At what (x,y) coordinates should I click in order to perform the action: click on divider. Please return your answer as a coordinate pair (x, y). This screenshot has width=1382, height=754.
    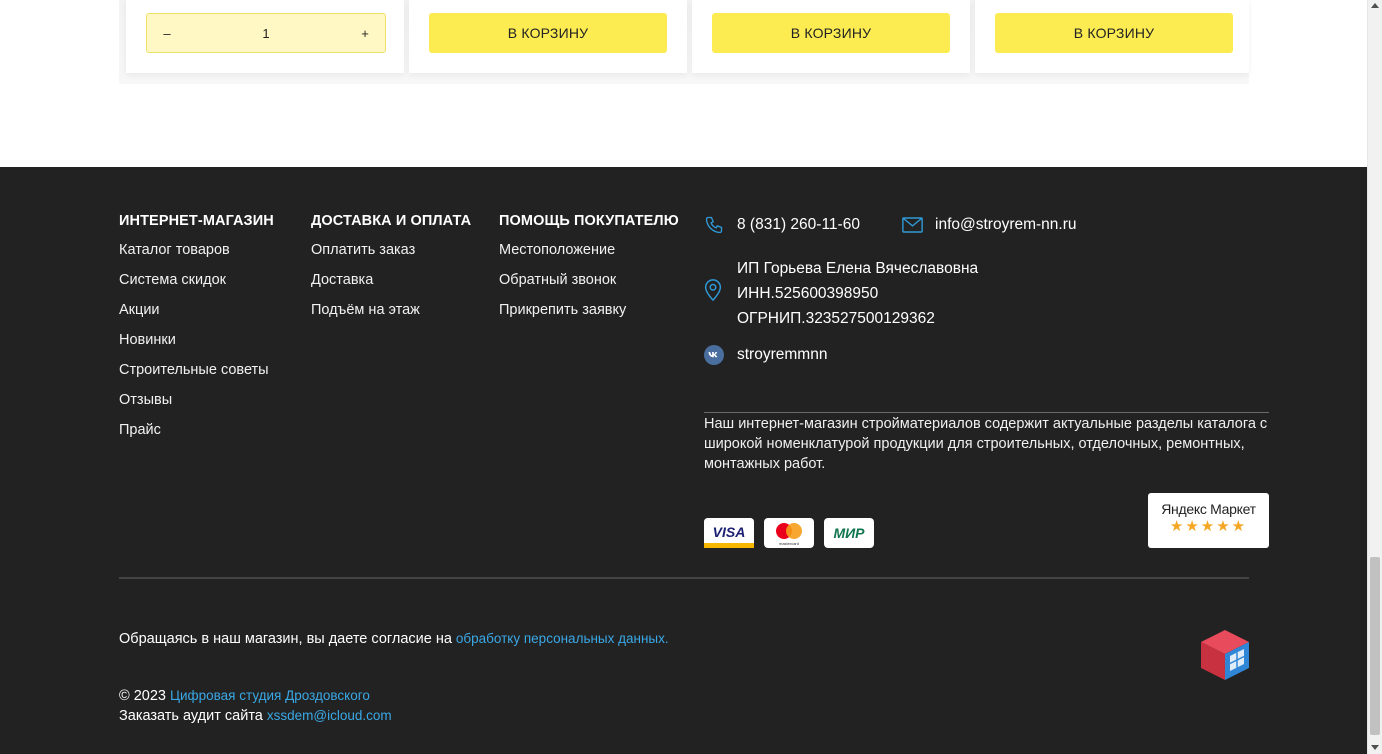
    Looking at the image, I should click on (986, 412).